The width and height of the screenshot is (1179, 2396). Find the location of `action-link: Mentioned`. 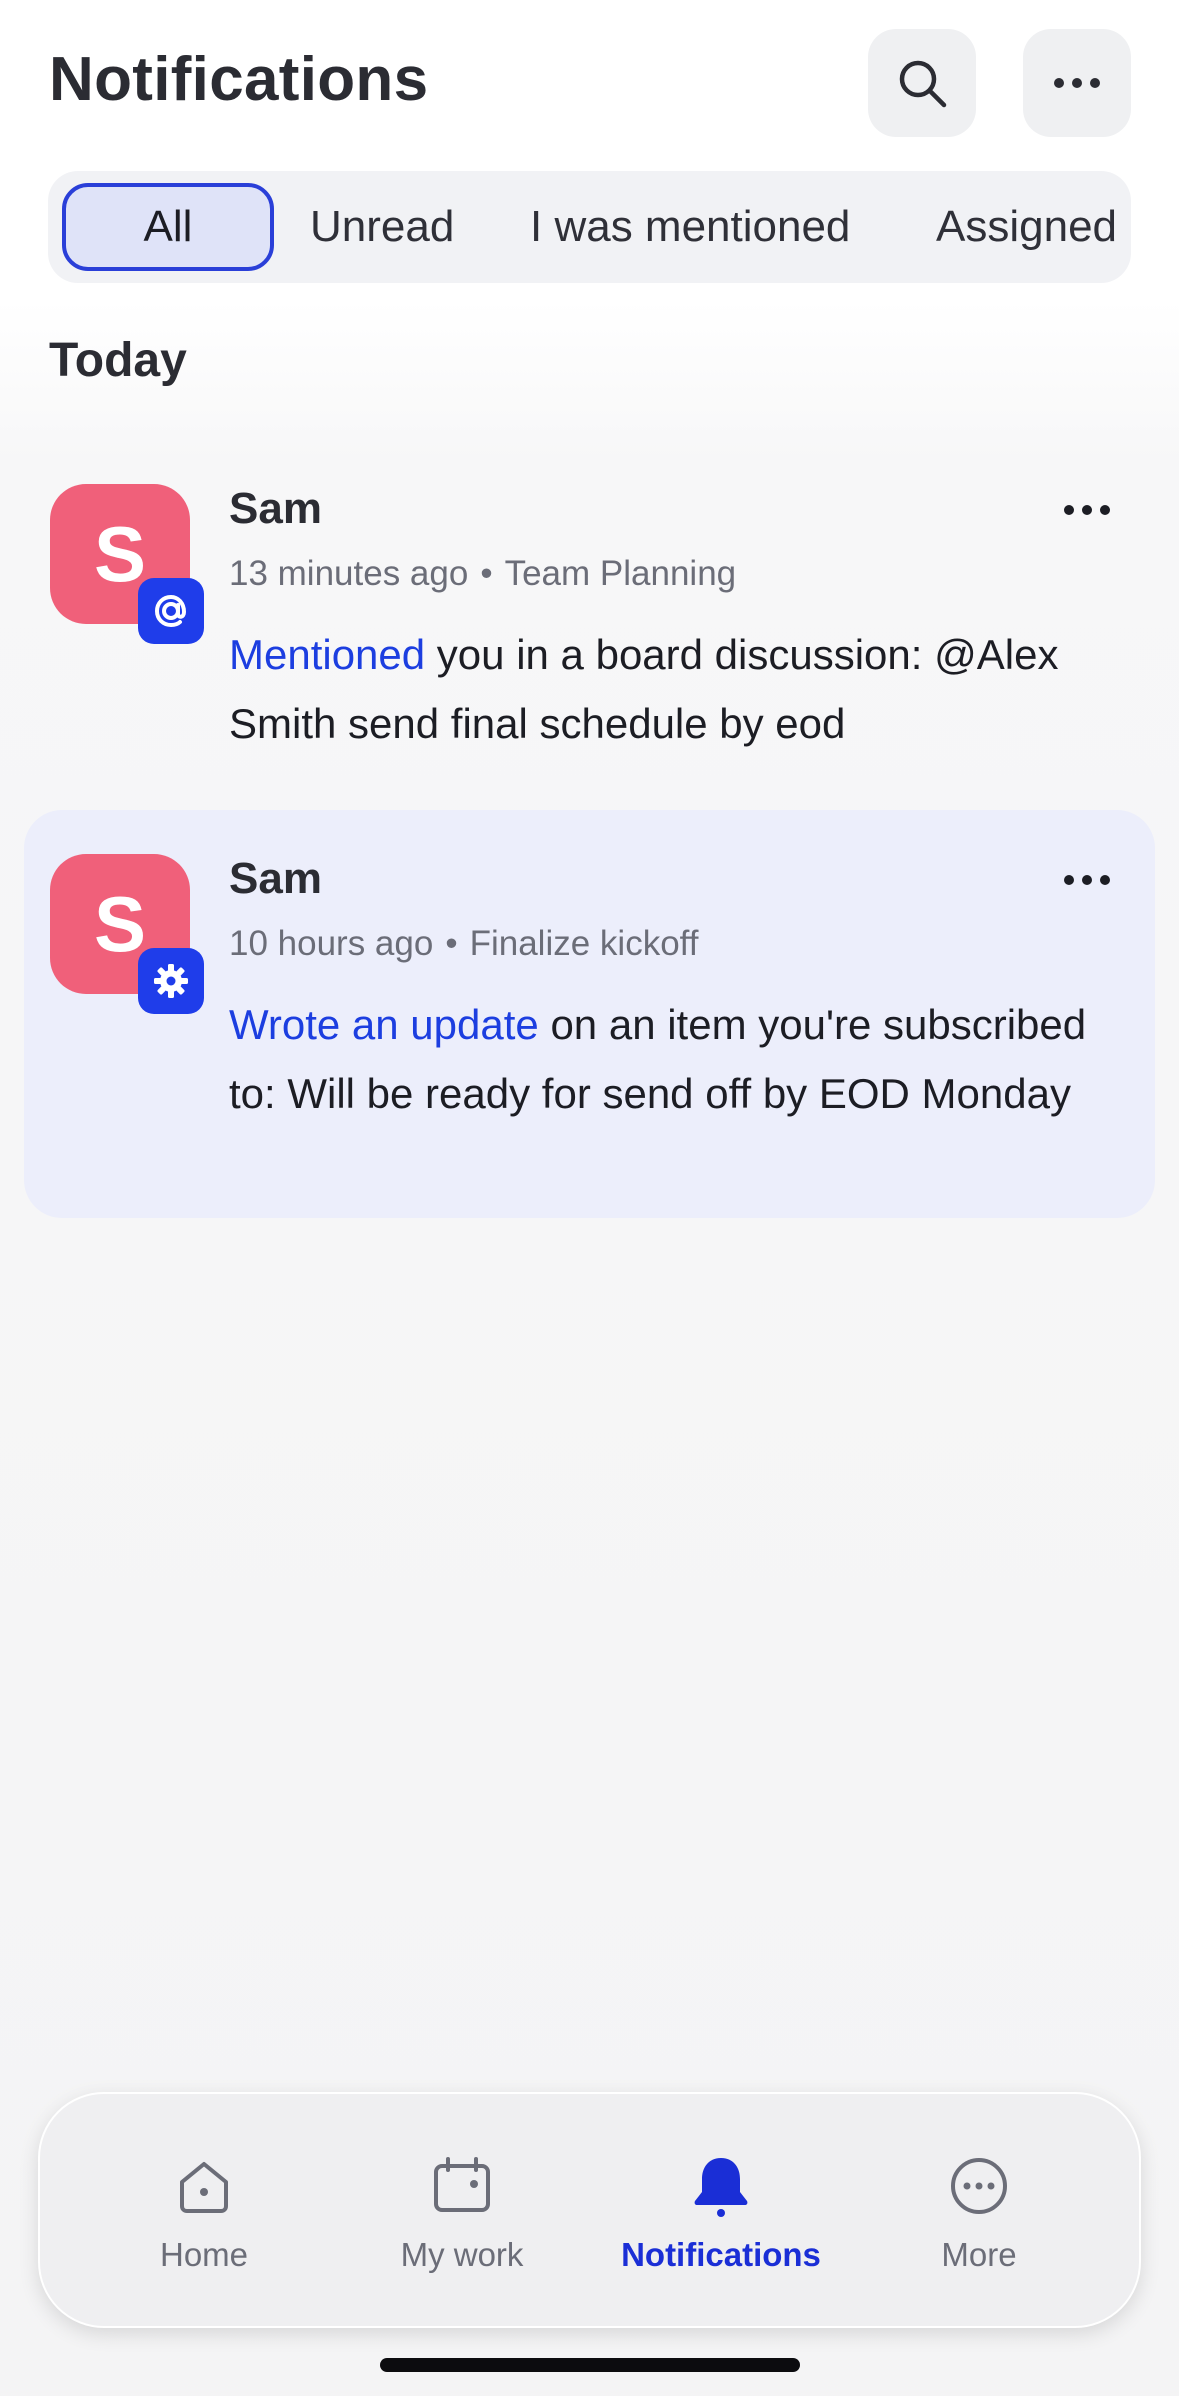

action-link: Mentioned is located at coordinates (327, 654).